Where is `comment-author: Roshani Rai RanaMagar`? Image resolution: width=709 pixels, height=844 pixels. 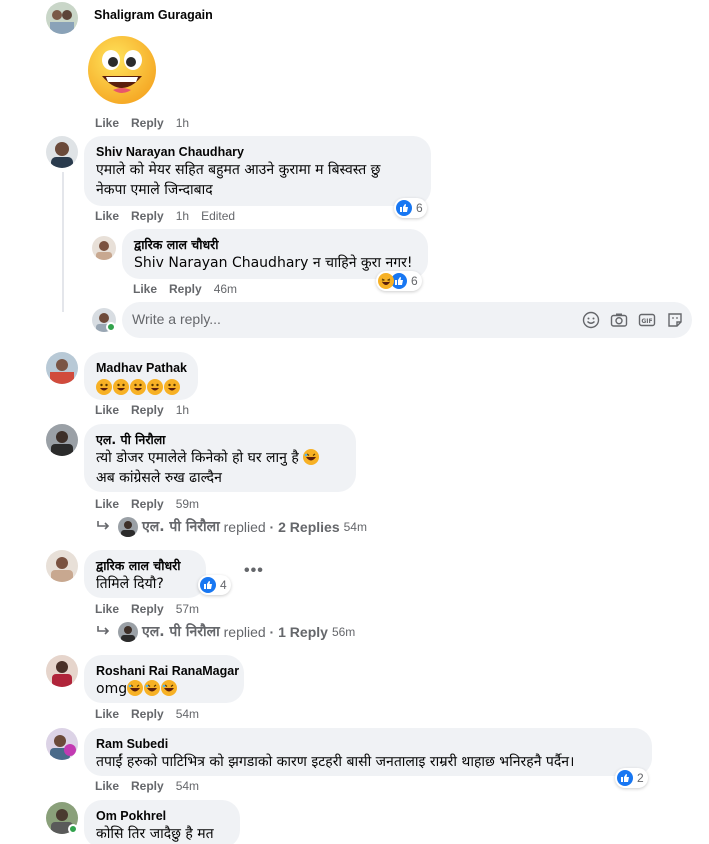
comment-author: Roshani Rai RanaMagar is located at coordinates (167, 671).